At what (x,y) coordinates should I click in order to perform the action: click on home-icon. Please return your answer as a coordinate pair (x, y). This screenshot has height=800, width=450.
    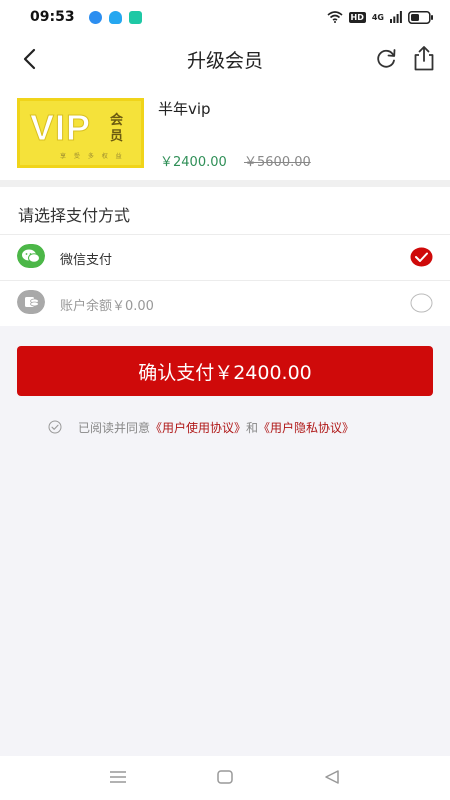
    Looking at the image, I should click on (225, 777).